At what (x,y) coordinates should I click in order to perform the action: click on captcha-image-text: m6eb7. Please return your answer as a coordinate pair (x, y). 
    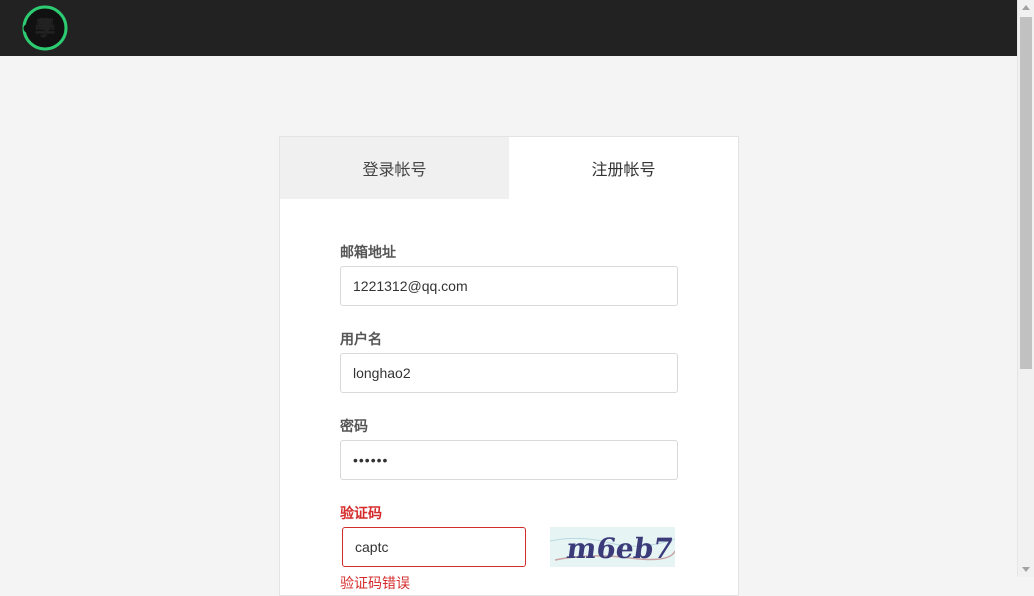
    Looking at the image, I should click on (620, 548).